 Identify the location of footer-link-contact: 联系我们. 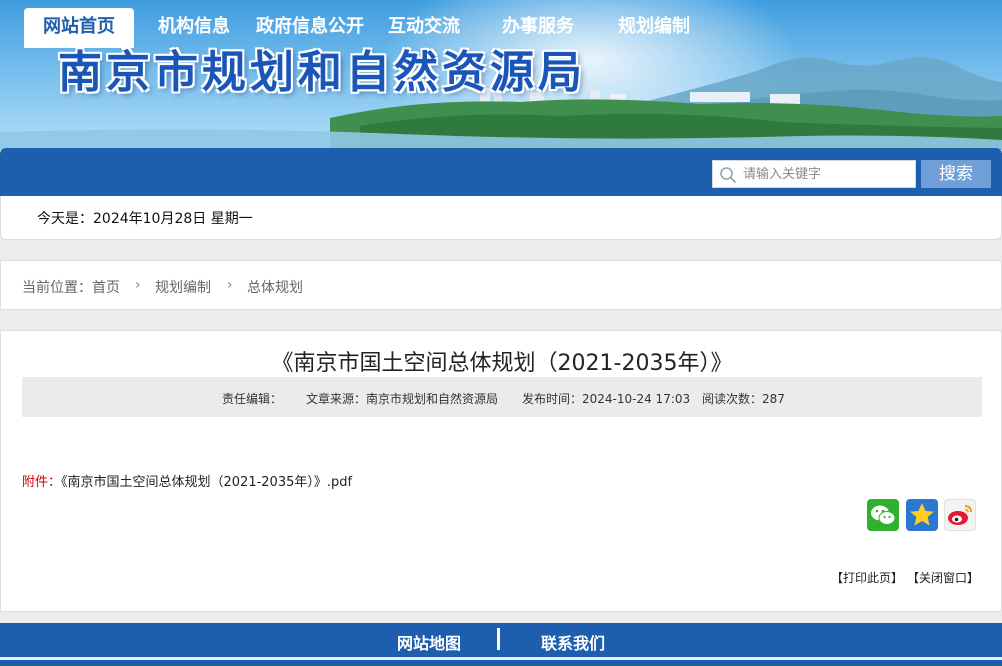
(573, 642).